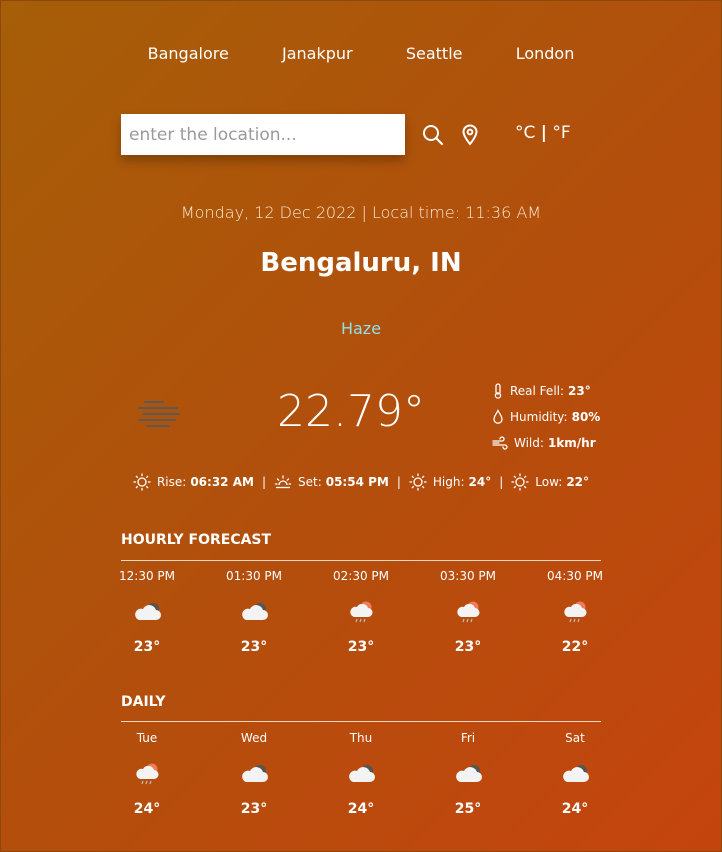 This screenshot has width=722, height=852. What do you see at coordinates (571, 443) in the screenshot?
I see `wind-value: 1km/hr` at bounding box center [571, 443].